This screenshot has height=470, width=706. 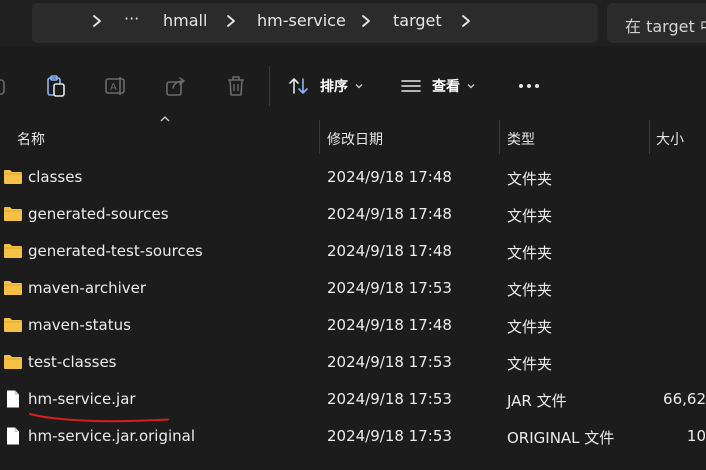 What do you see at coordinates (98, 214) in the screenshot?
I see `file-name: generated-sources` at bounding box center [98, 214].